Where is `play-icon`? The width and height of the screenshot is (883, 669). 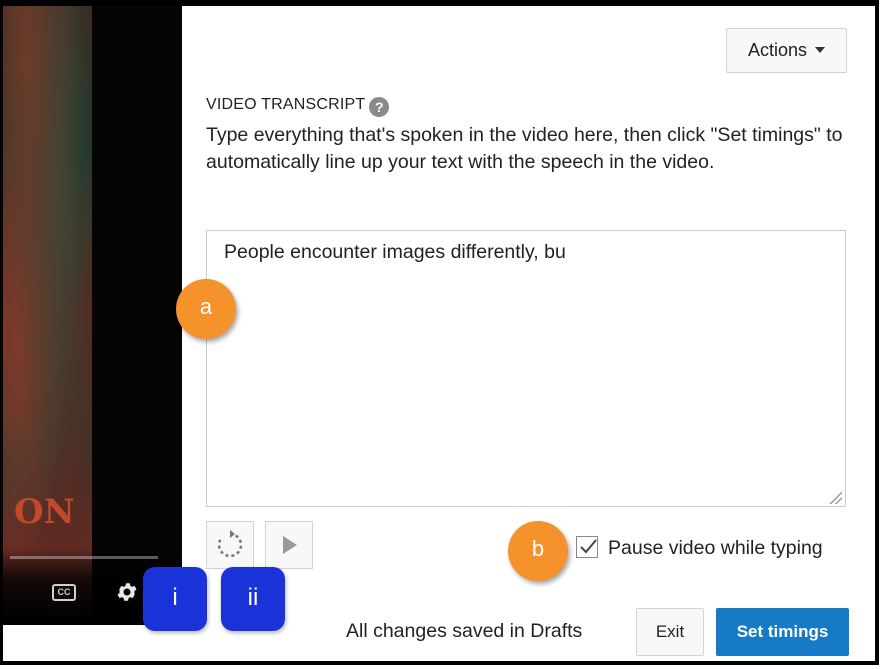 play-icon is located at coordinates (290, 545).